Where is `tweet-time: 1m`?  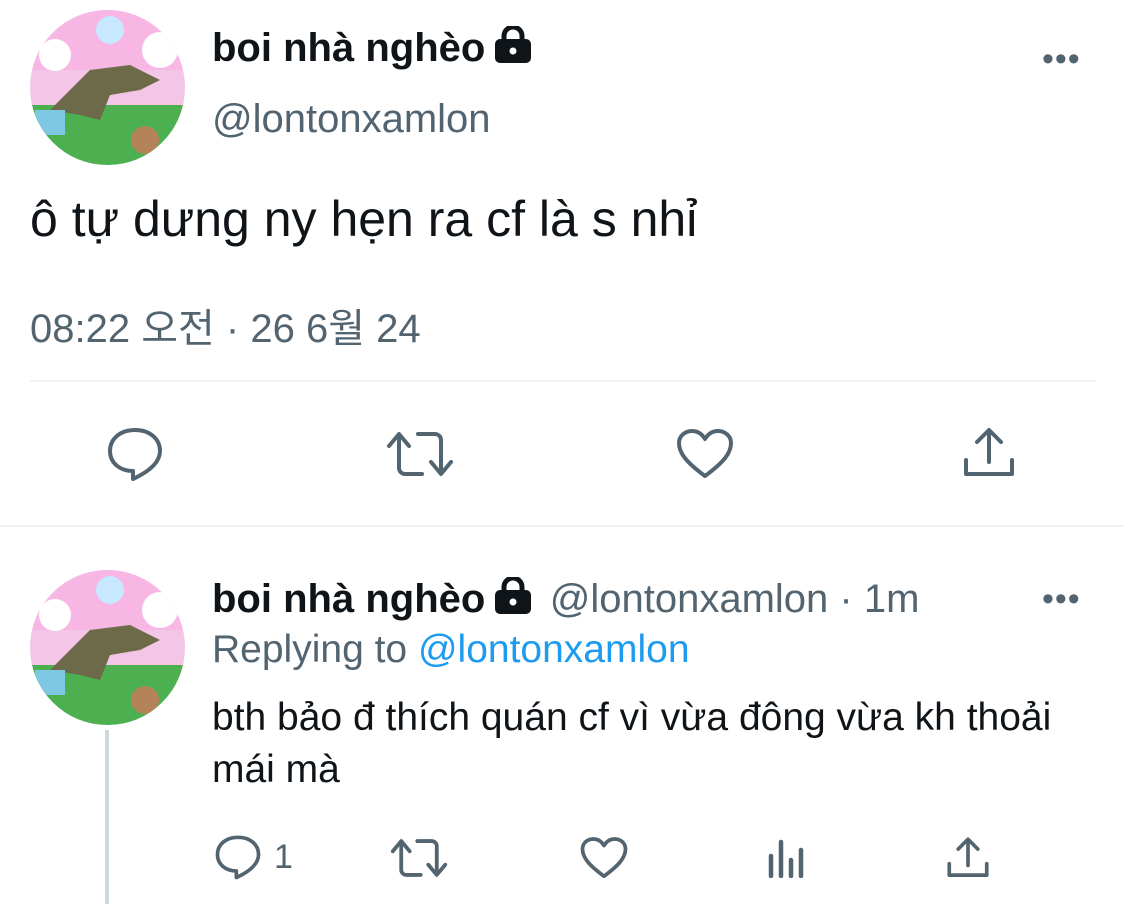 tweet-time: 1m is located at coordinates (892, 599).